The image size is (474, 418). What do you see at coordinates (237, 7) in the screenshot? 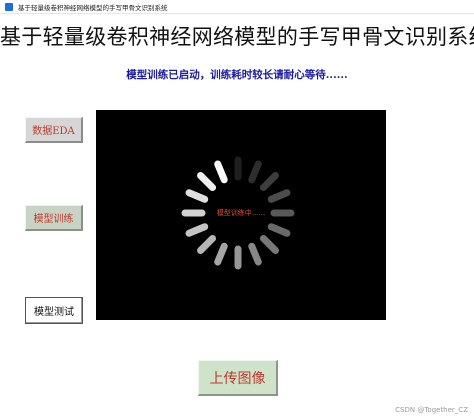
I see `window-titlebar: 基于轻量级卷积神经网络模型的手写甲骨文识别系统` at bounding box center [237, 7].